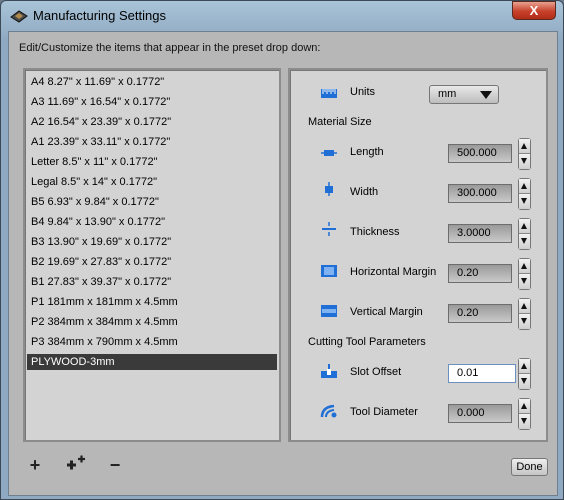 The width and height of the screenshot is (564, 500). What do you see at coordinates (376, 372) in the screenshot?
I see `slot-offset-label: Slot Offset` at bounding box center [376, 372].